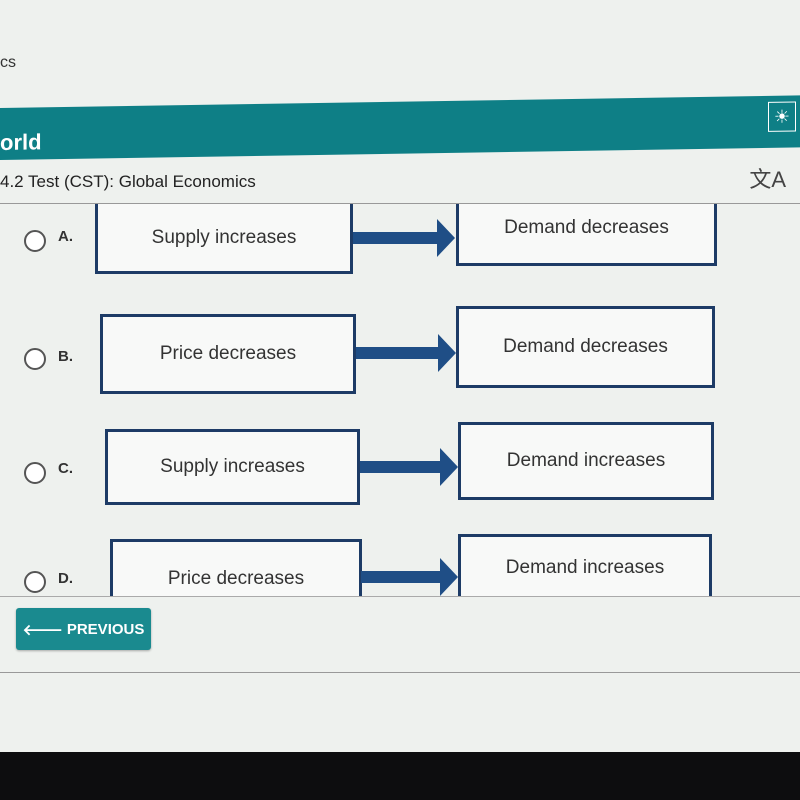 The image size is (800, 800). Describe the element at coordinates (65, 578) in the screenshot. I see `option-letter: D.` at that location.